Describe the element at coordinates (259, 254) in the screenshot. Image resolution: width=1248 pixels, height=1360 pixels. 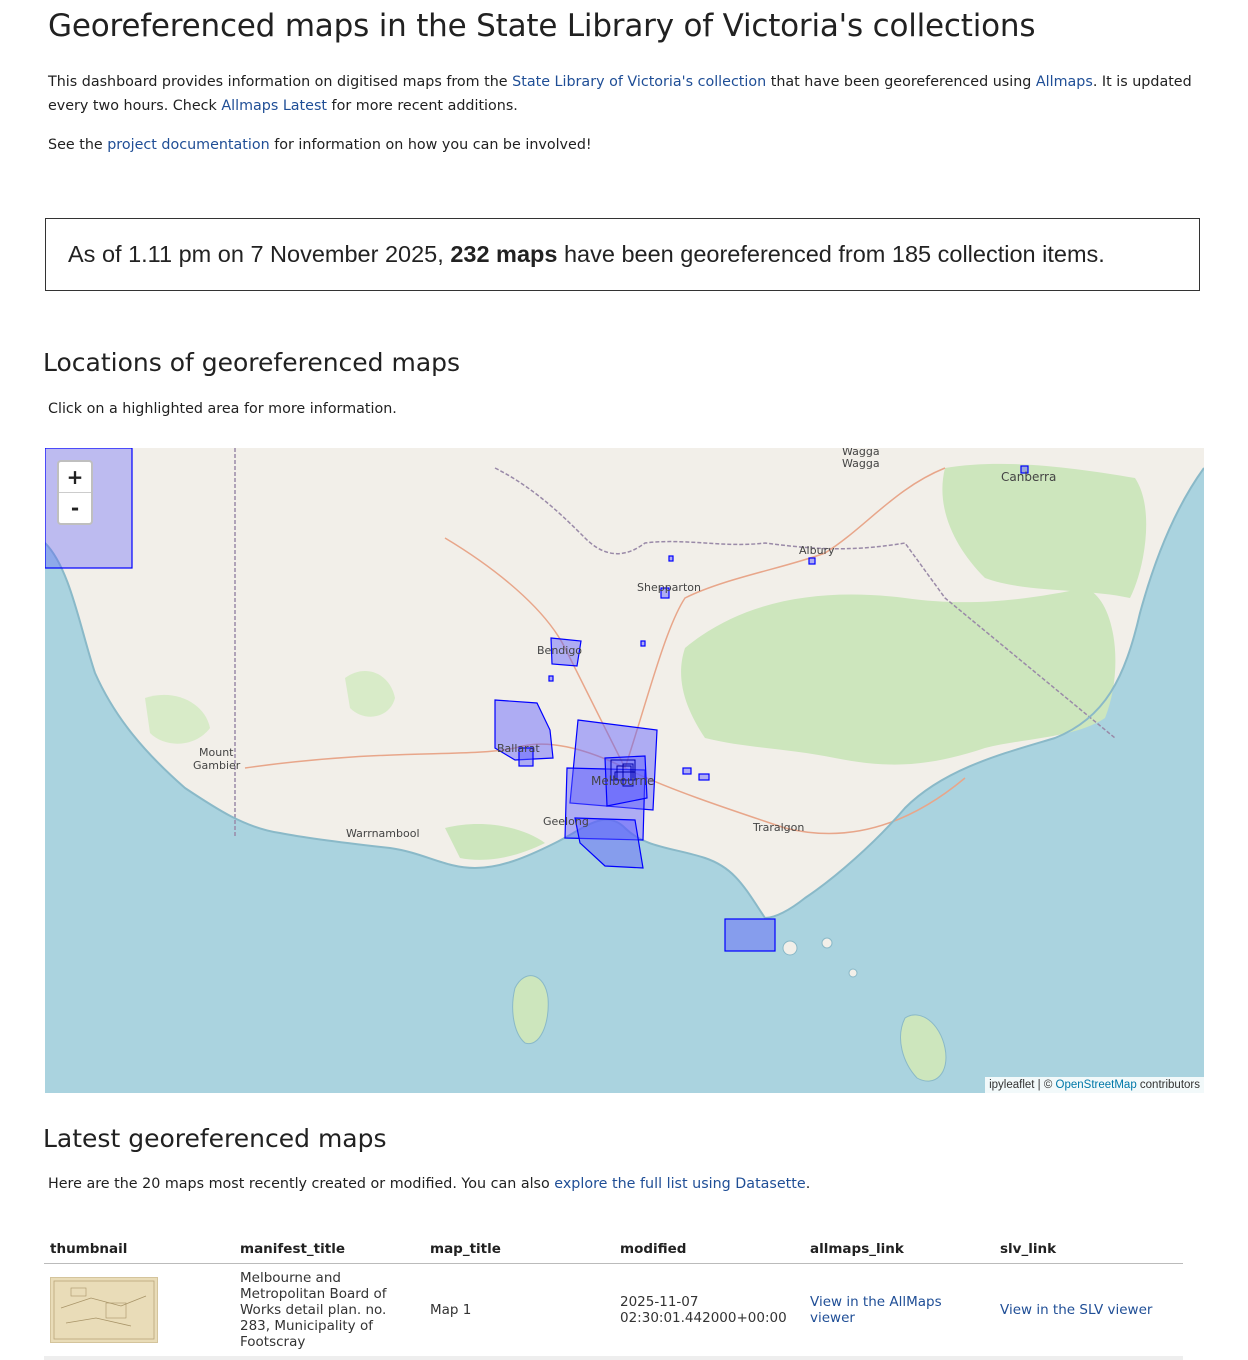
I see `summary-prefix: As of 1.11 pm on 7 November 2025,` at that location.